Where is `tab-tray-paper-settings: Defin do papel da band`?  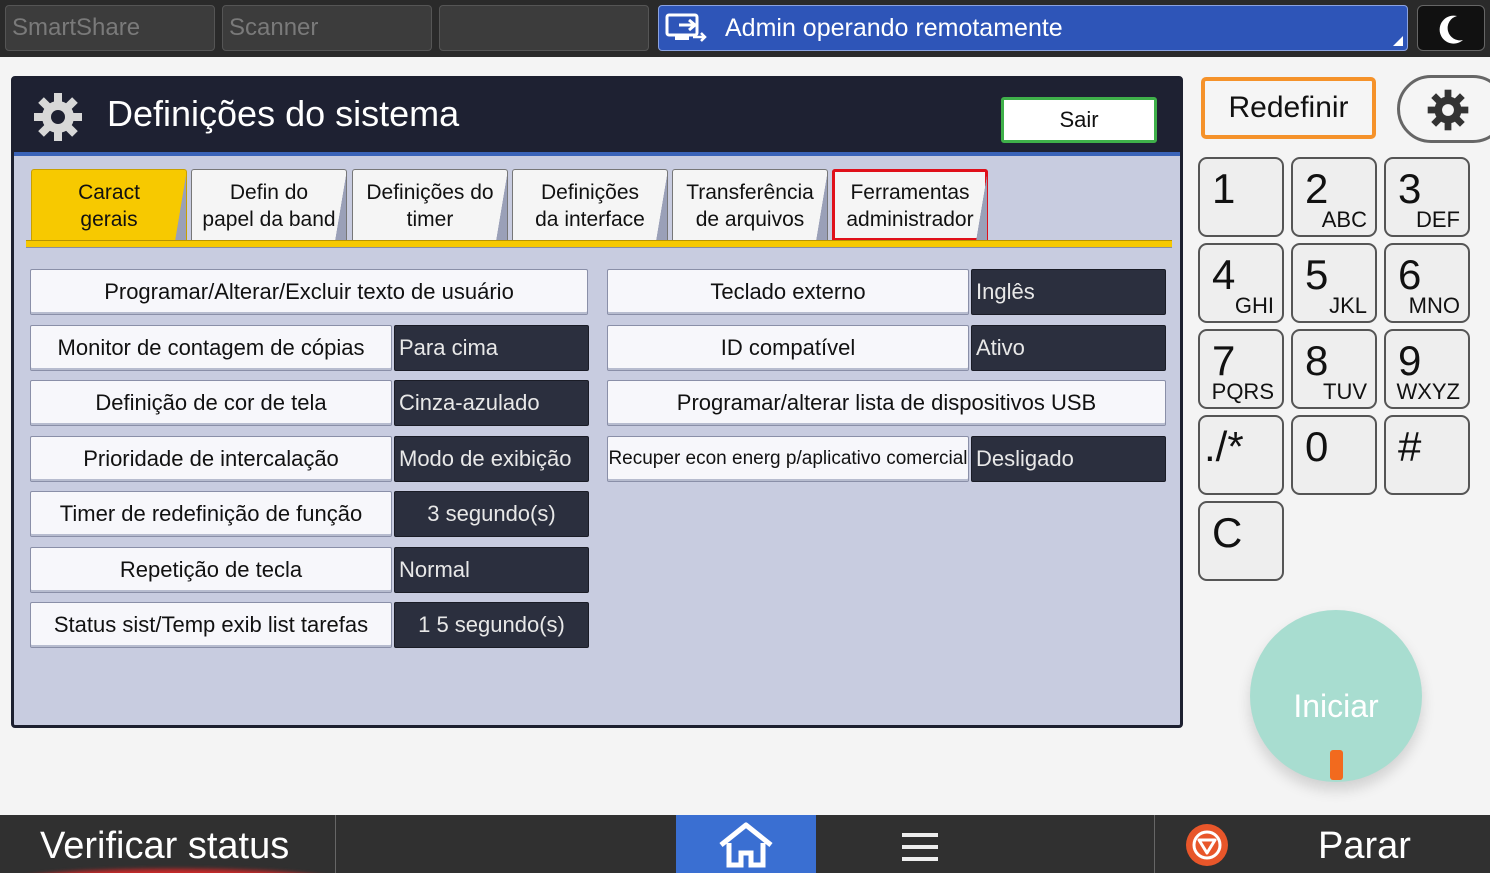 tab-tray-paper-settings: Defin do papel da band is located at coordinates (269, 205).